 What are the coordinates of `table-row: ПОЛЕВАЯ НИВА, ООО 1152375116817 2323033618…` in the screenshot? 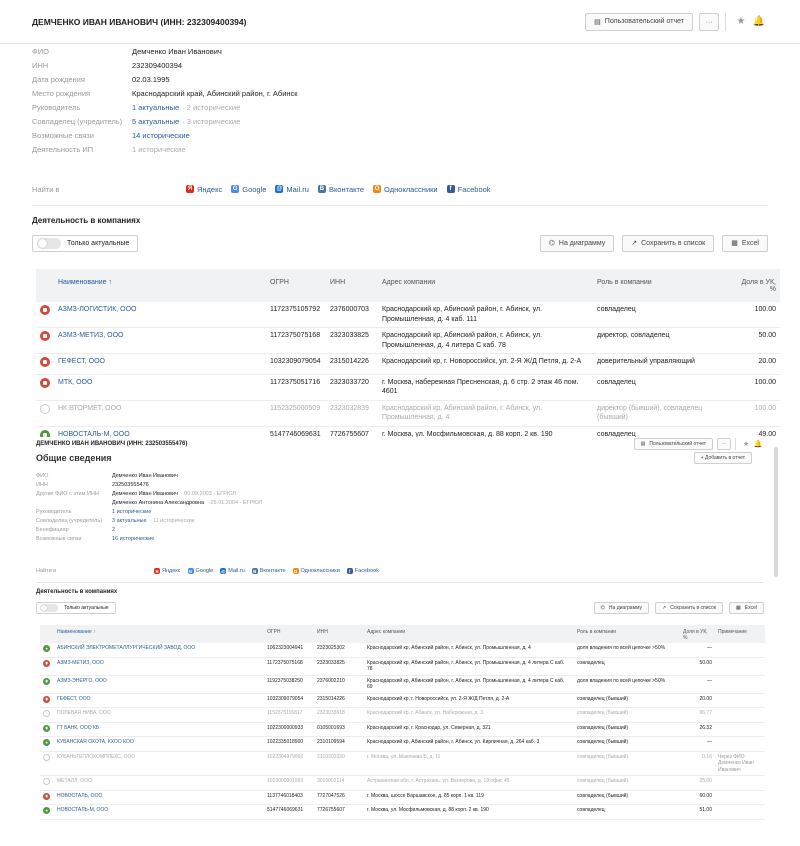 It's located at (402, 715).